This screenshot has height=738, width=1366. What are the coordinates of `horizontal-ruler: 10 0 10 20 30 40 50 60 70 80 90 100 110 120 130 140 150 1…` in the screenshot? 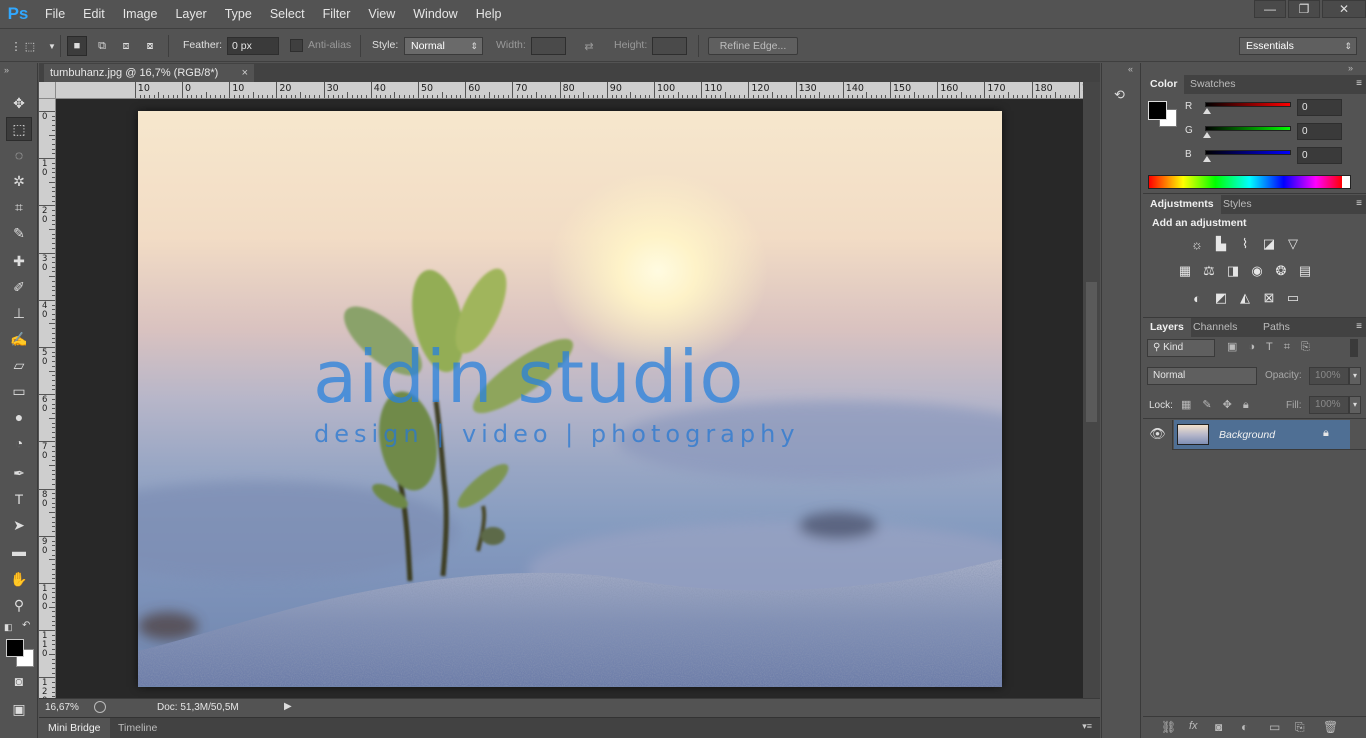 It's located at (569, 90).